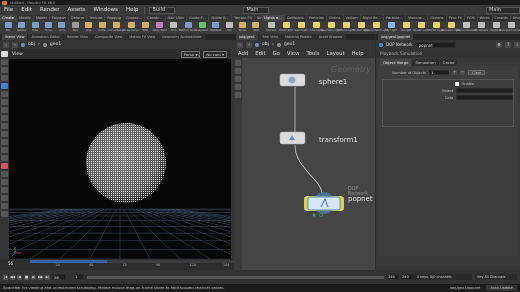 Image resolution: width=520 pixels, height=292 pixels. Describe the element at coordinates (4, 102) in the screenshot. I see `view-tool-icon` at that location.